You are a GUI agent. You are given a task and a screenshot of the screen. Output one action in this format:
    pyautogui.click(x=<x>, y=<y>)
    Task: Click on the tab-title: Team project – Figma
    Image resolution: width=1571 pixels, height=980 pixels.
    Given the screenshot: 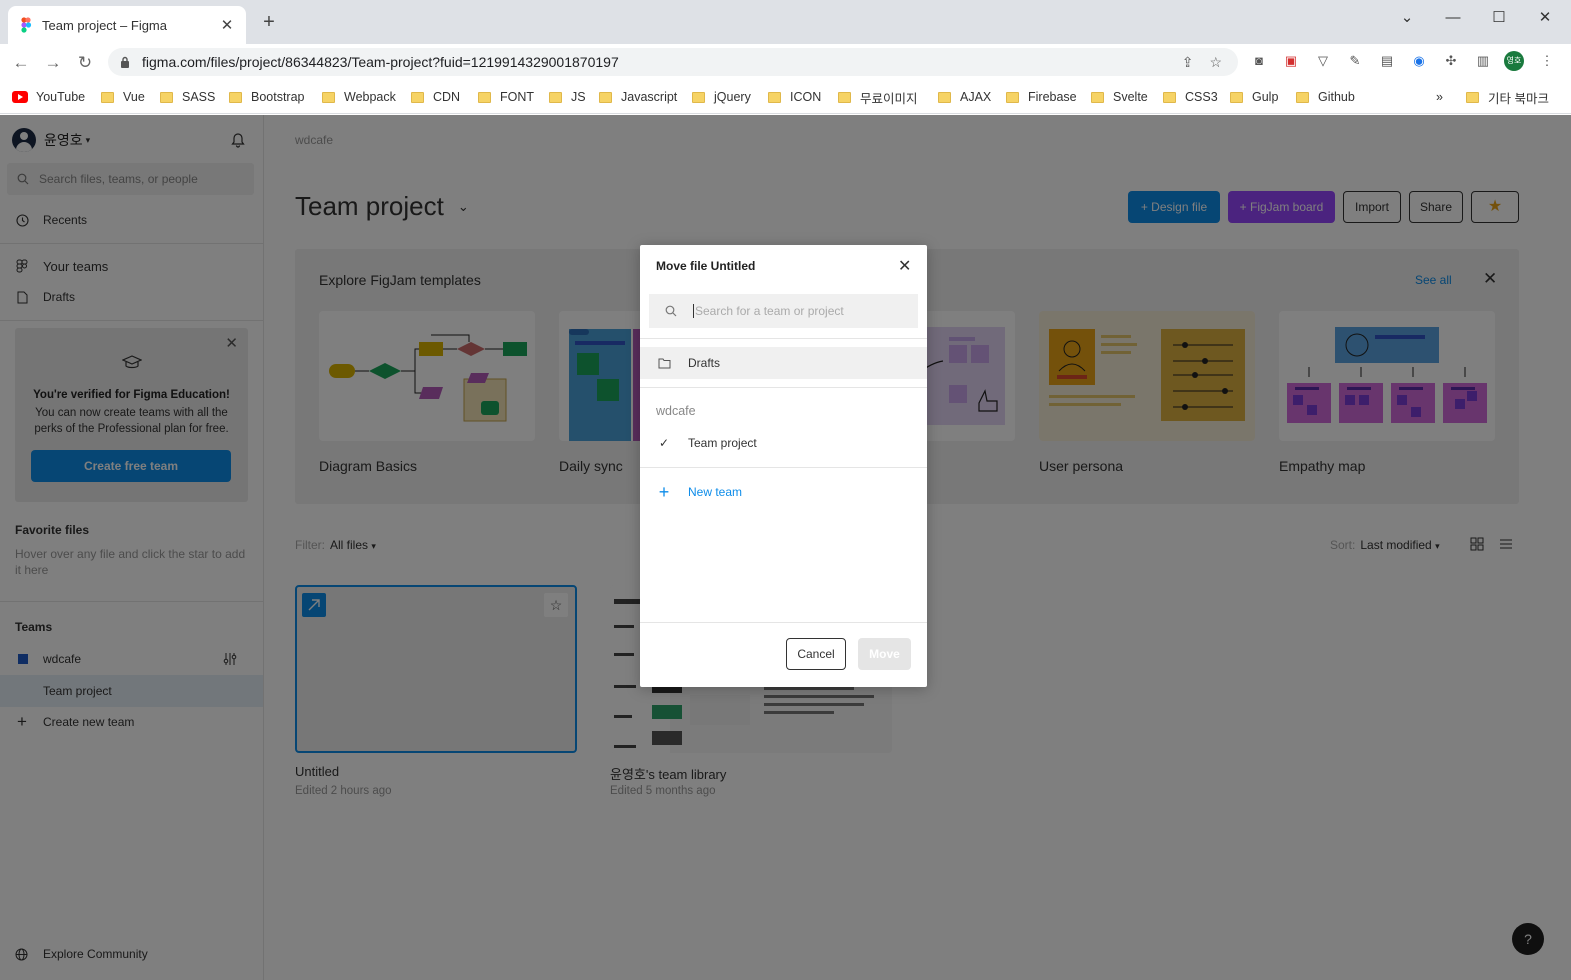 What is the action you would take?
    pyautogui.click(x=104, y=25)
    